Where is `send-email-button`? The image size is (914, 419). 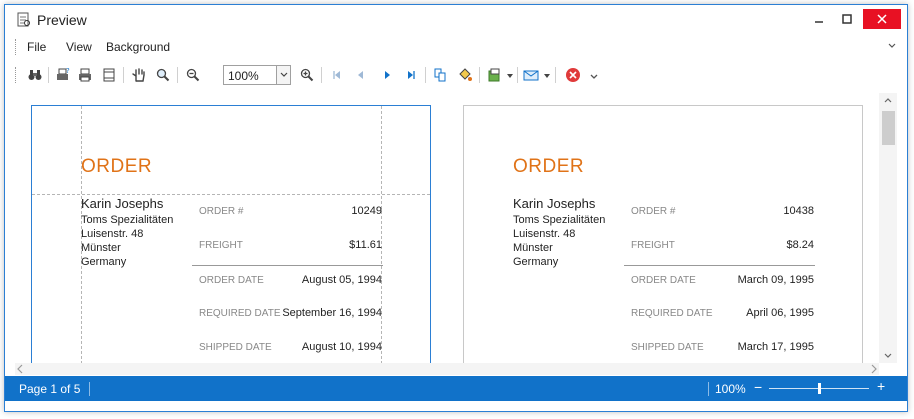 send-email-button is located at coordinates (531, 75).